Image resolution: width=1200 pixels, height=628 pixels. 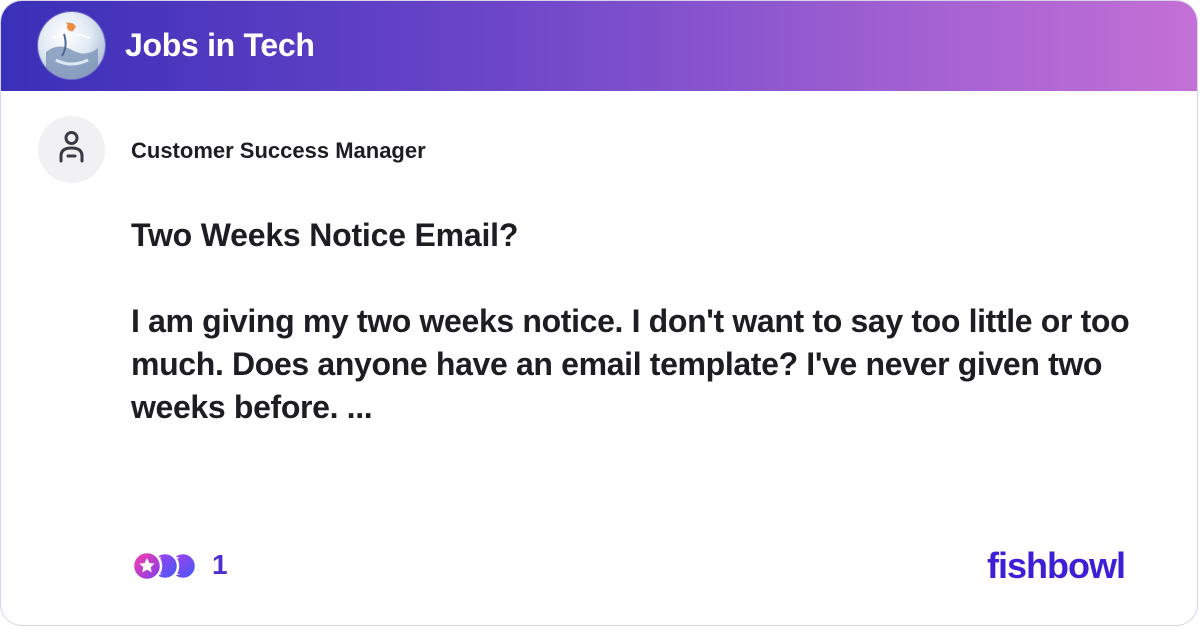 What do you see at coordinates (324, 235) in the screenshot?
I see `post-title: Two Weeks Notice Email?` at bounding box center [324, 235].